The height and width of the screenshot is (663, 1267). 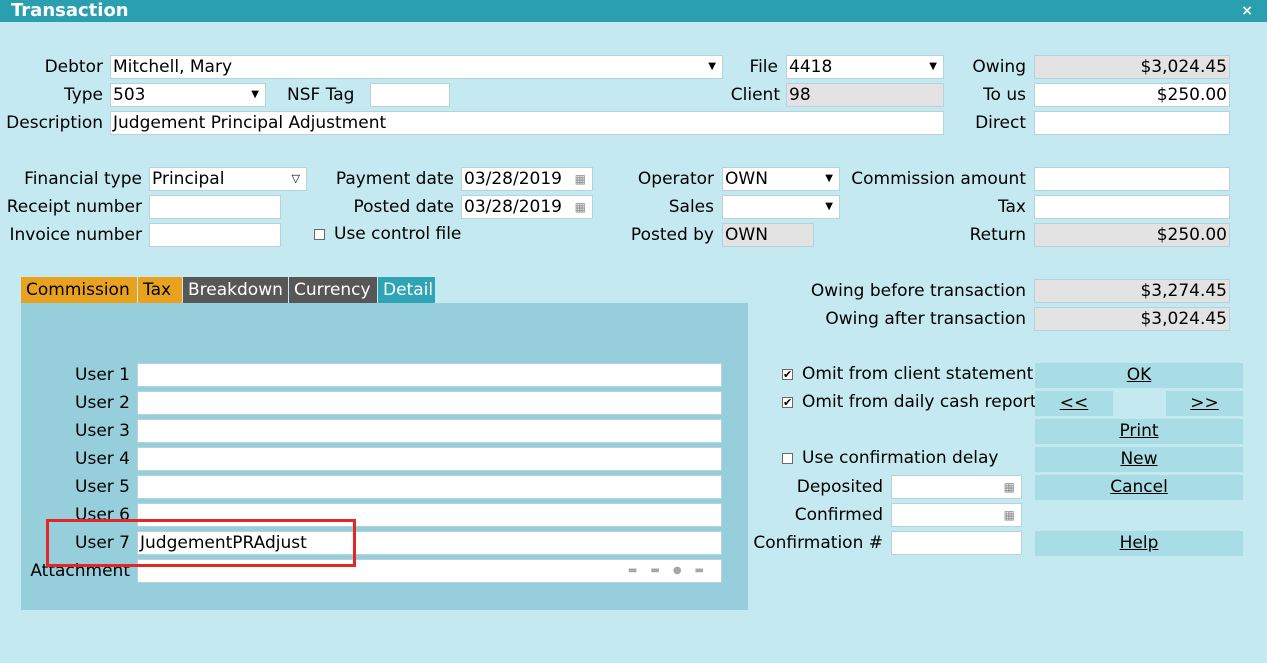 I want to click on operator-select: OWN ▼, so click(x=781, y=179).